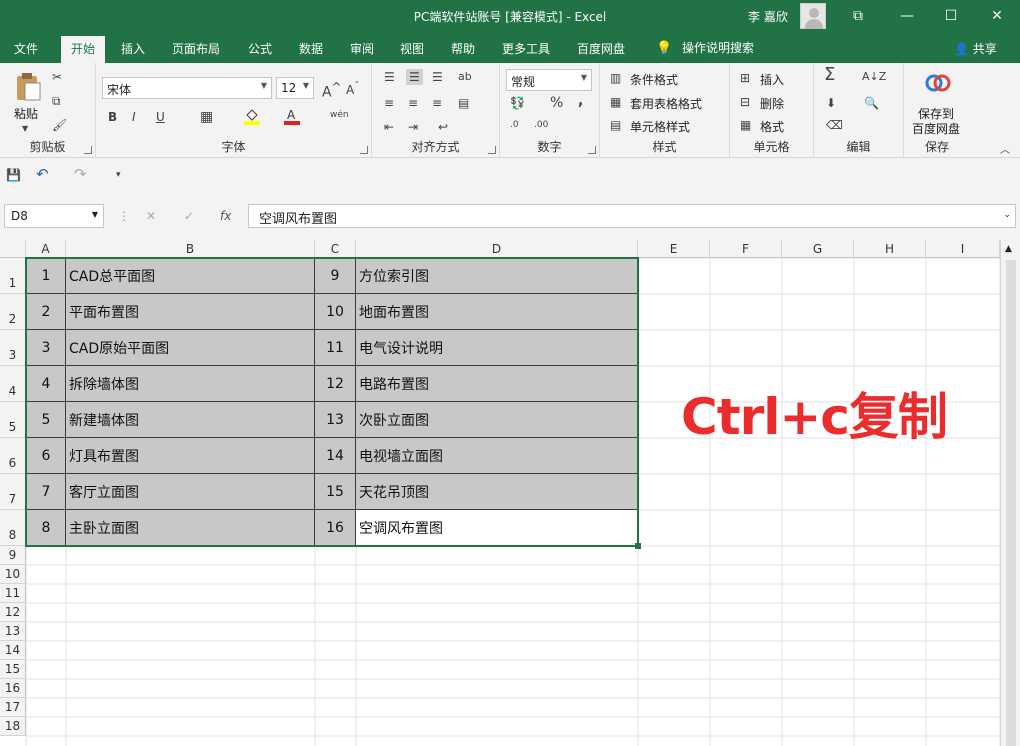 The height and width of the screenshot is (746, 1020). What do you see at coordinates (858, 16) in the screenshot?
I see `ribbon-display-options-button: ⧉` at bounding box center [858, 16].